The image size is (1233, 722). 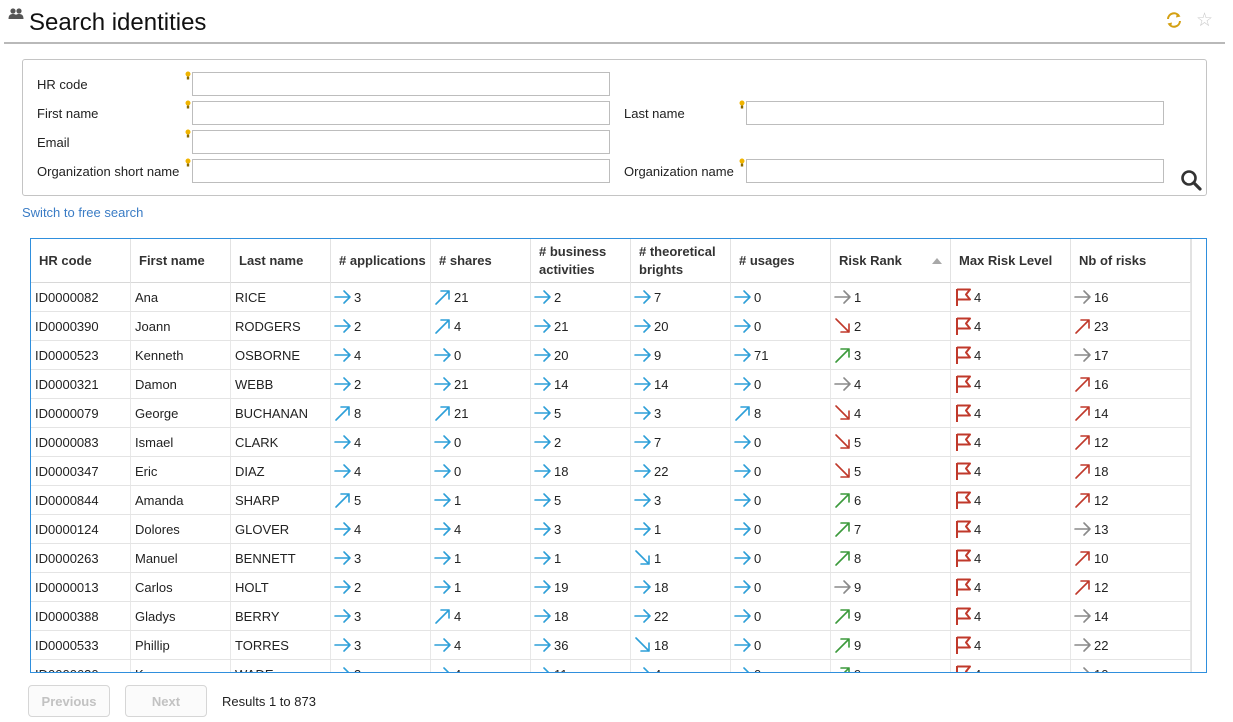 I want to click on column-header-usages: # usages, so click(x=781, y=261).